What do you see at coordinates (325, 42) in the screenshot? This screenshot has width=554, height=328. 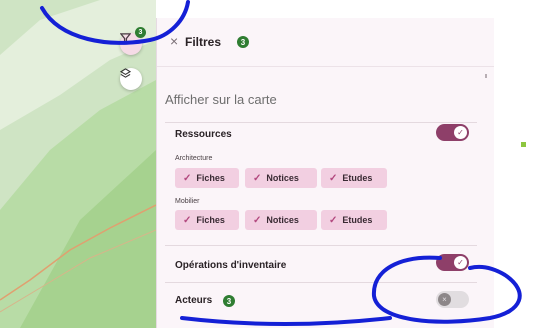 I see `panel-header: × Filtres 3` at bounding box center [325, 42].